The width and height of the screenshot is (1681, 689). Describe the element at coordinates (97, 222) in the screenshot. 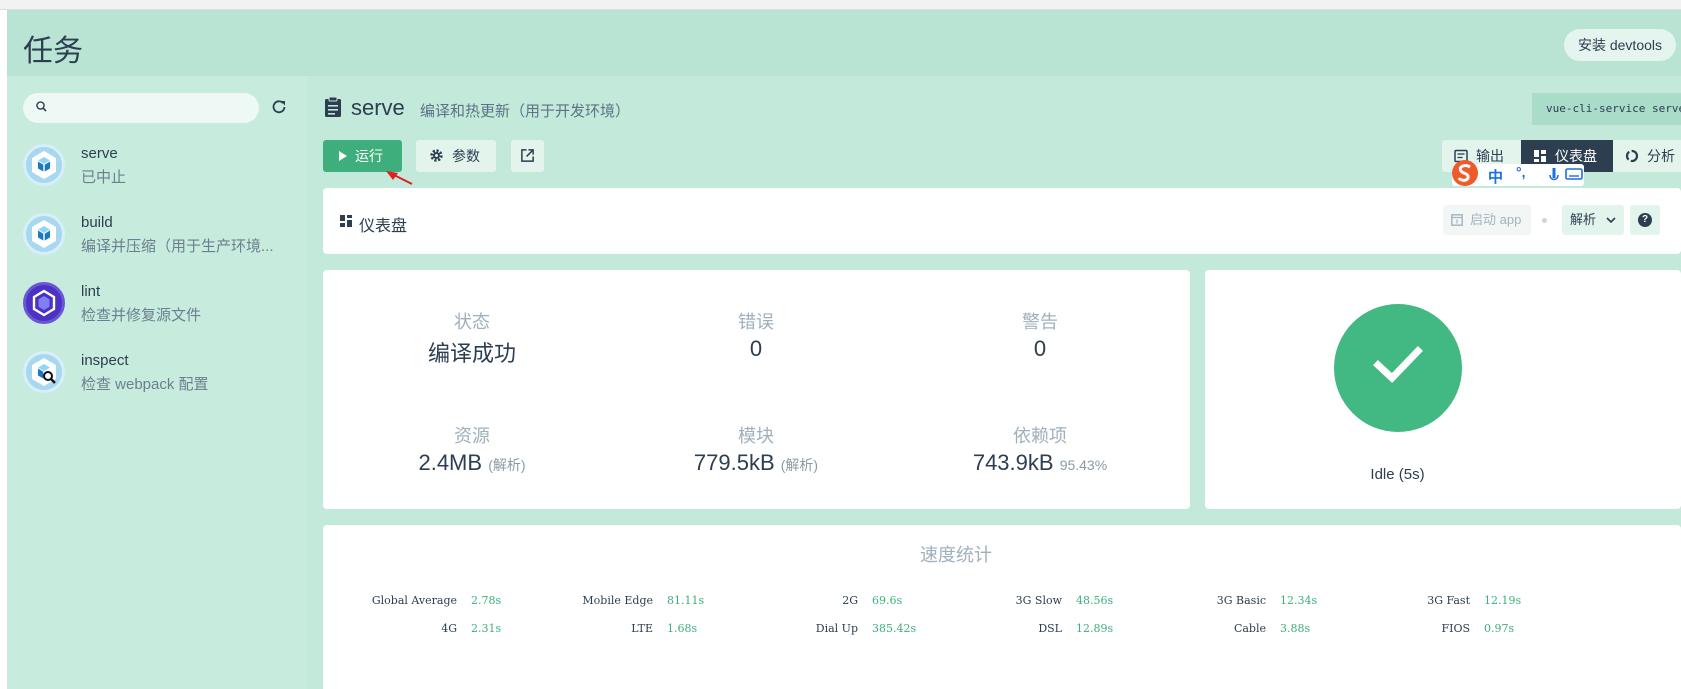

I see `task-name: build` at that location.